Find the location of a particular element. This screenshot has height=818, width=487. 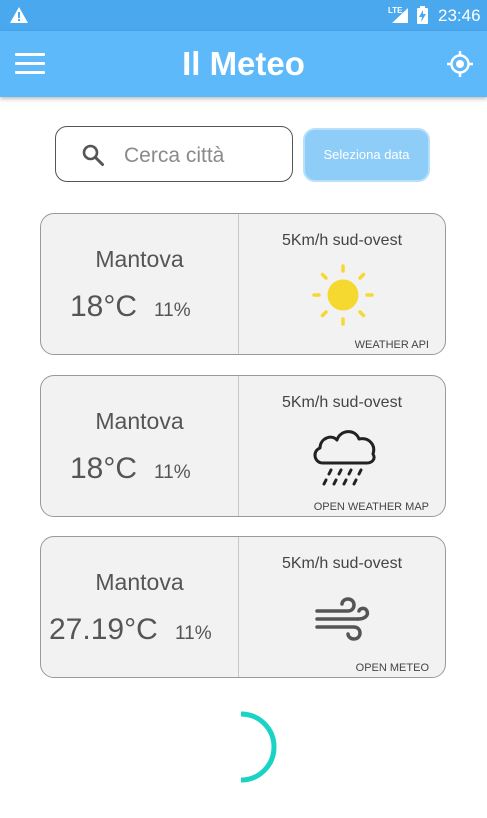

status-bar: LTE 23:46 is located at coordinates (243, 15).